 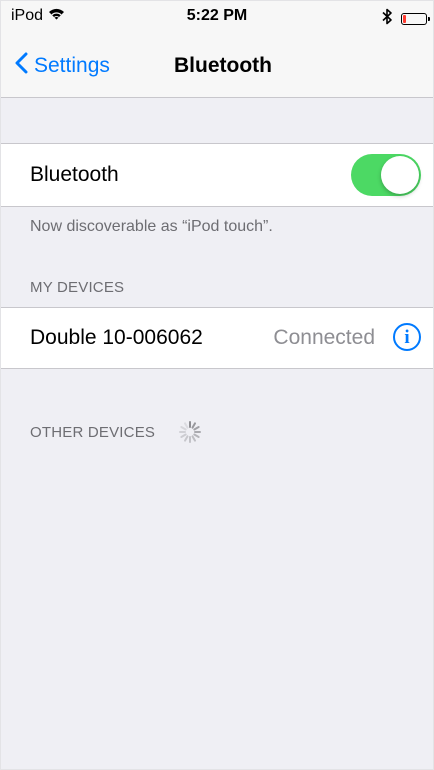 I want to click on status-bar: iPod 5:22 PM, so click(x=217, y=18).